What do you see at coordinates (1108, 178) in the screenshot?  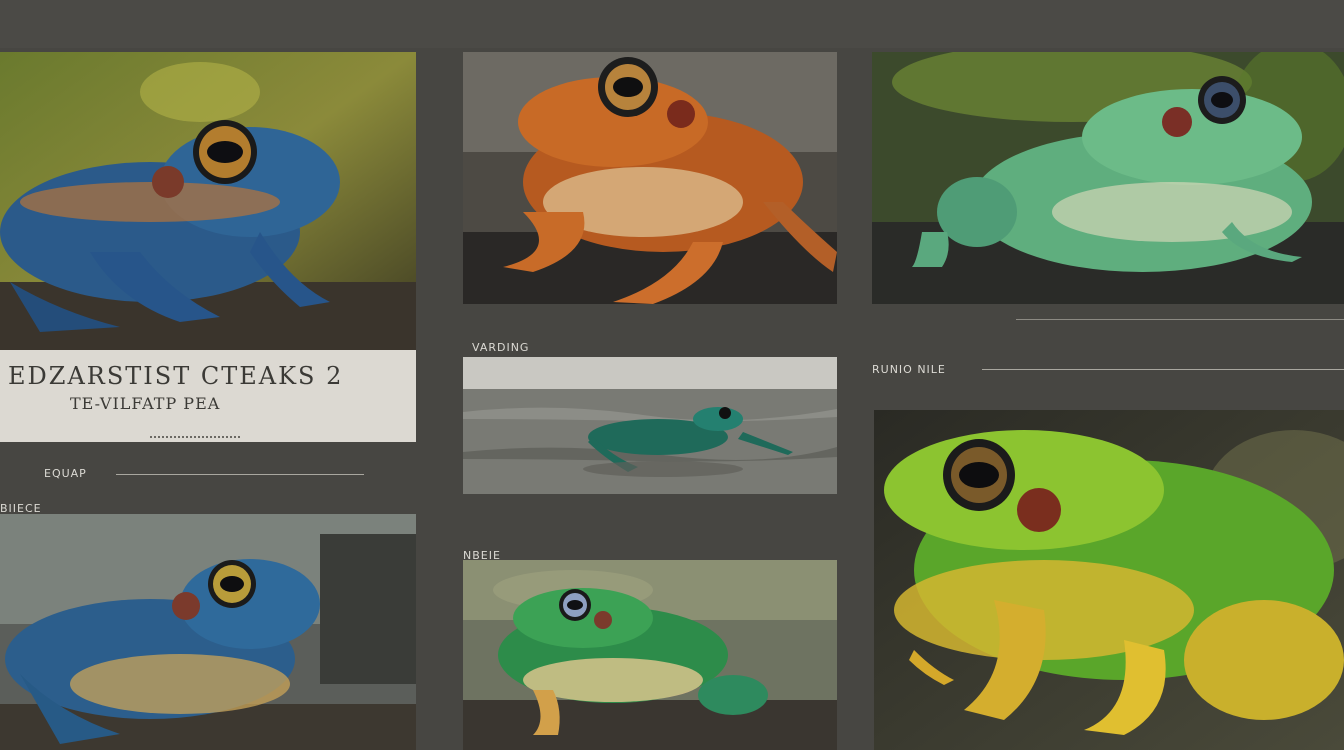 I see `green-frog-photo` at bounding box center [1108, 178].